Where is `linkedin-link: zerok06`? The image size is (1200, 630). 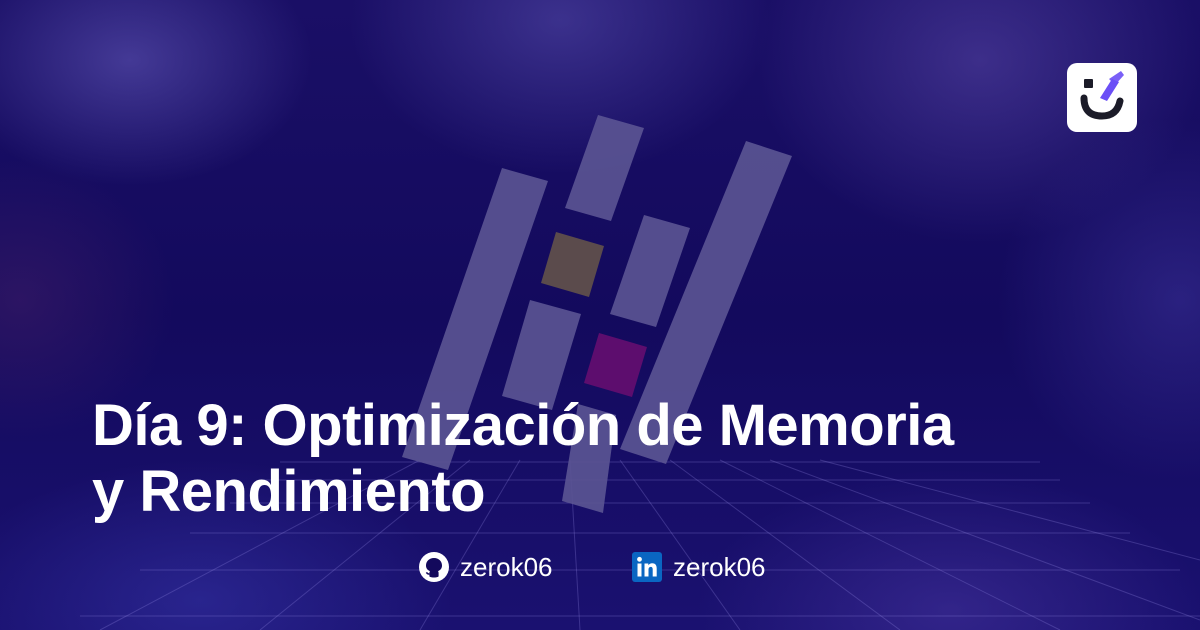
linkedin-link: zerok06 is located at coordinates (698, 567).